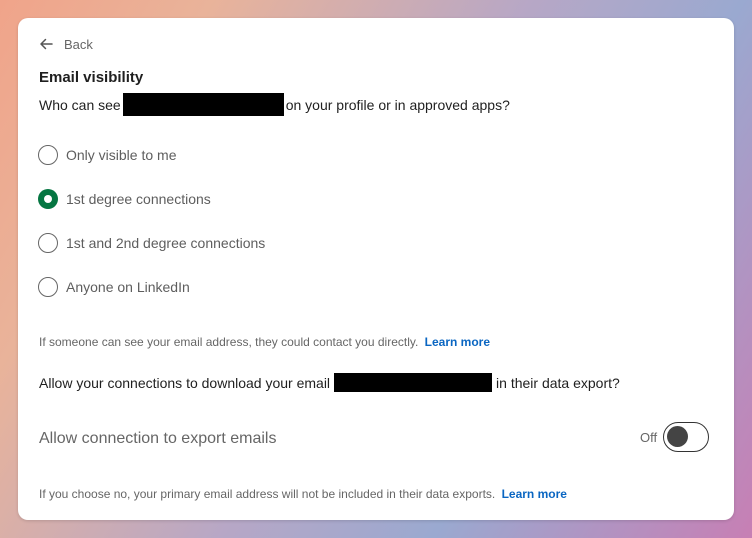 This screenshot has width=752, height=538. I want to click on export-emails-toggle, so click(686, 437).